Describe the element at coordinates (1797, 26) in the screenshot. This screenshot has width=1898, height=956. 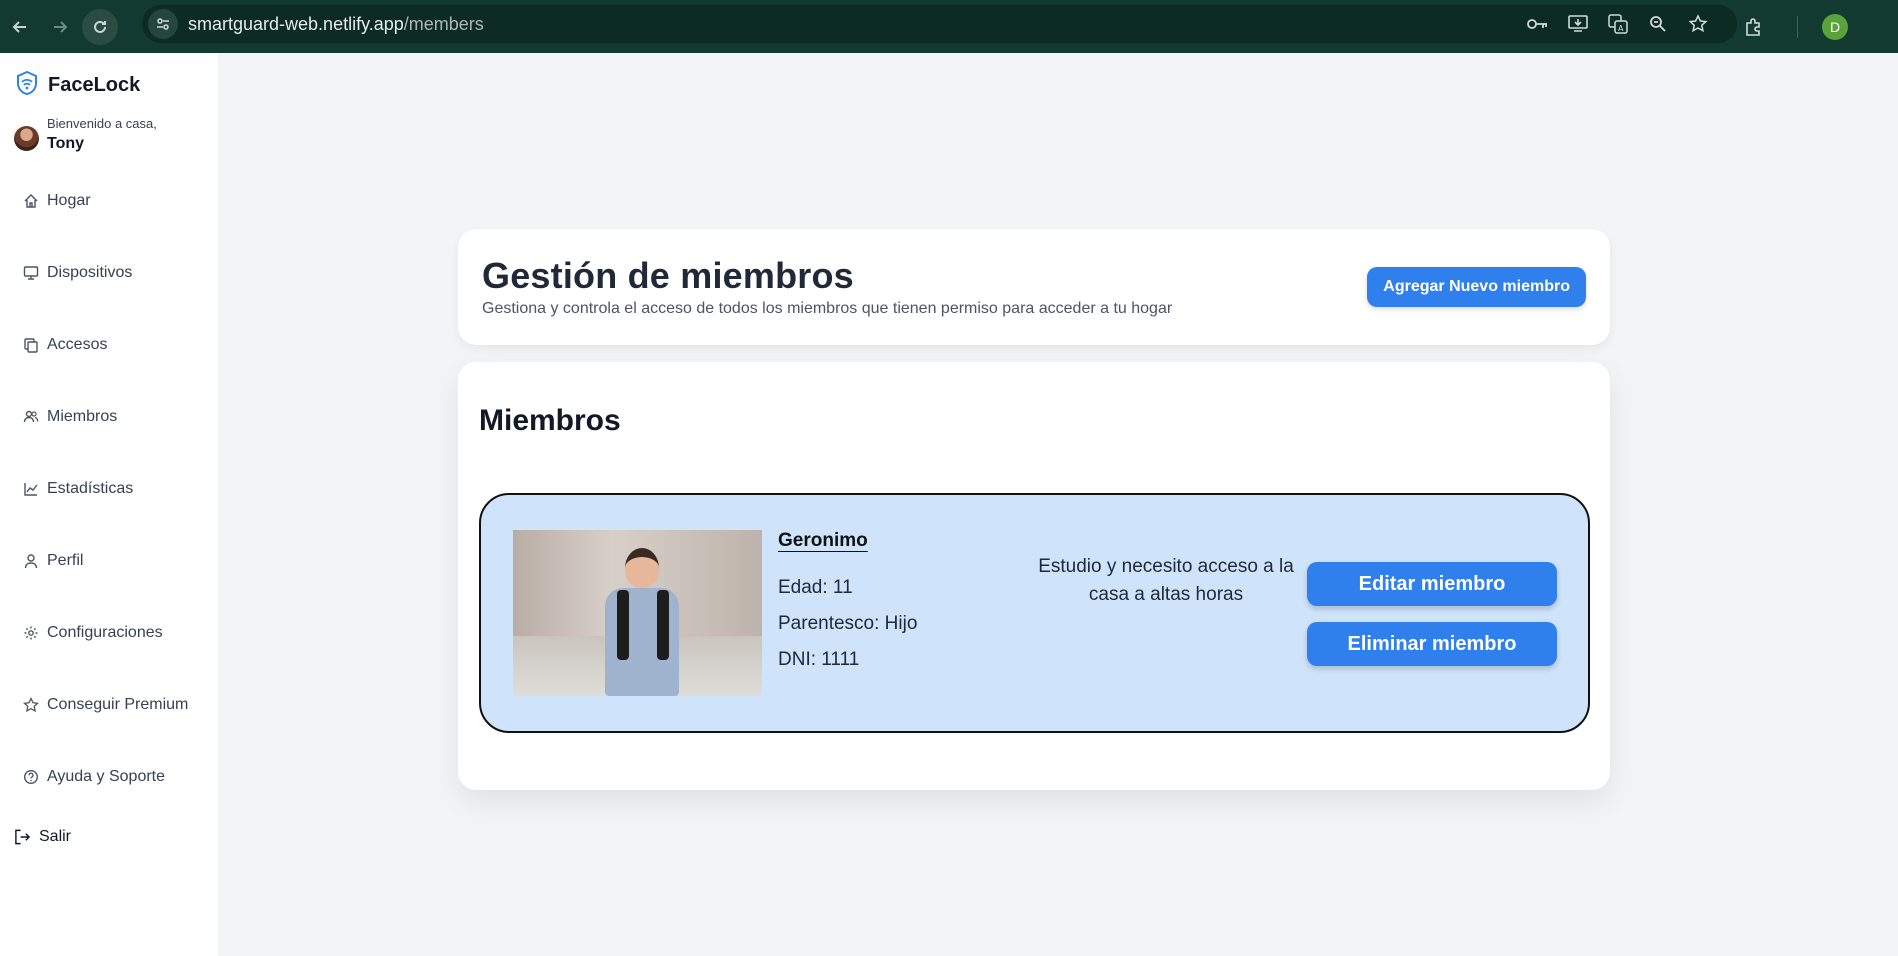
I see `toolbar-separator` at that location.